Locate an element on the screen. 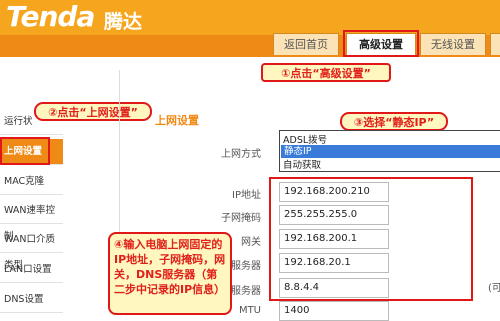  sidebar-item-wan-media: WAN口介质类型 is located at coordinates (31, 249).